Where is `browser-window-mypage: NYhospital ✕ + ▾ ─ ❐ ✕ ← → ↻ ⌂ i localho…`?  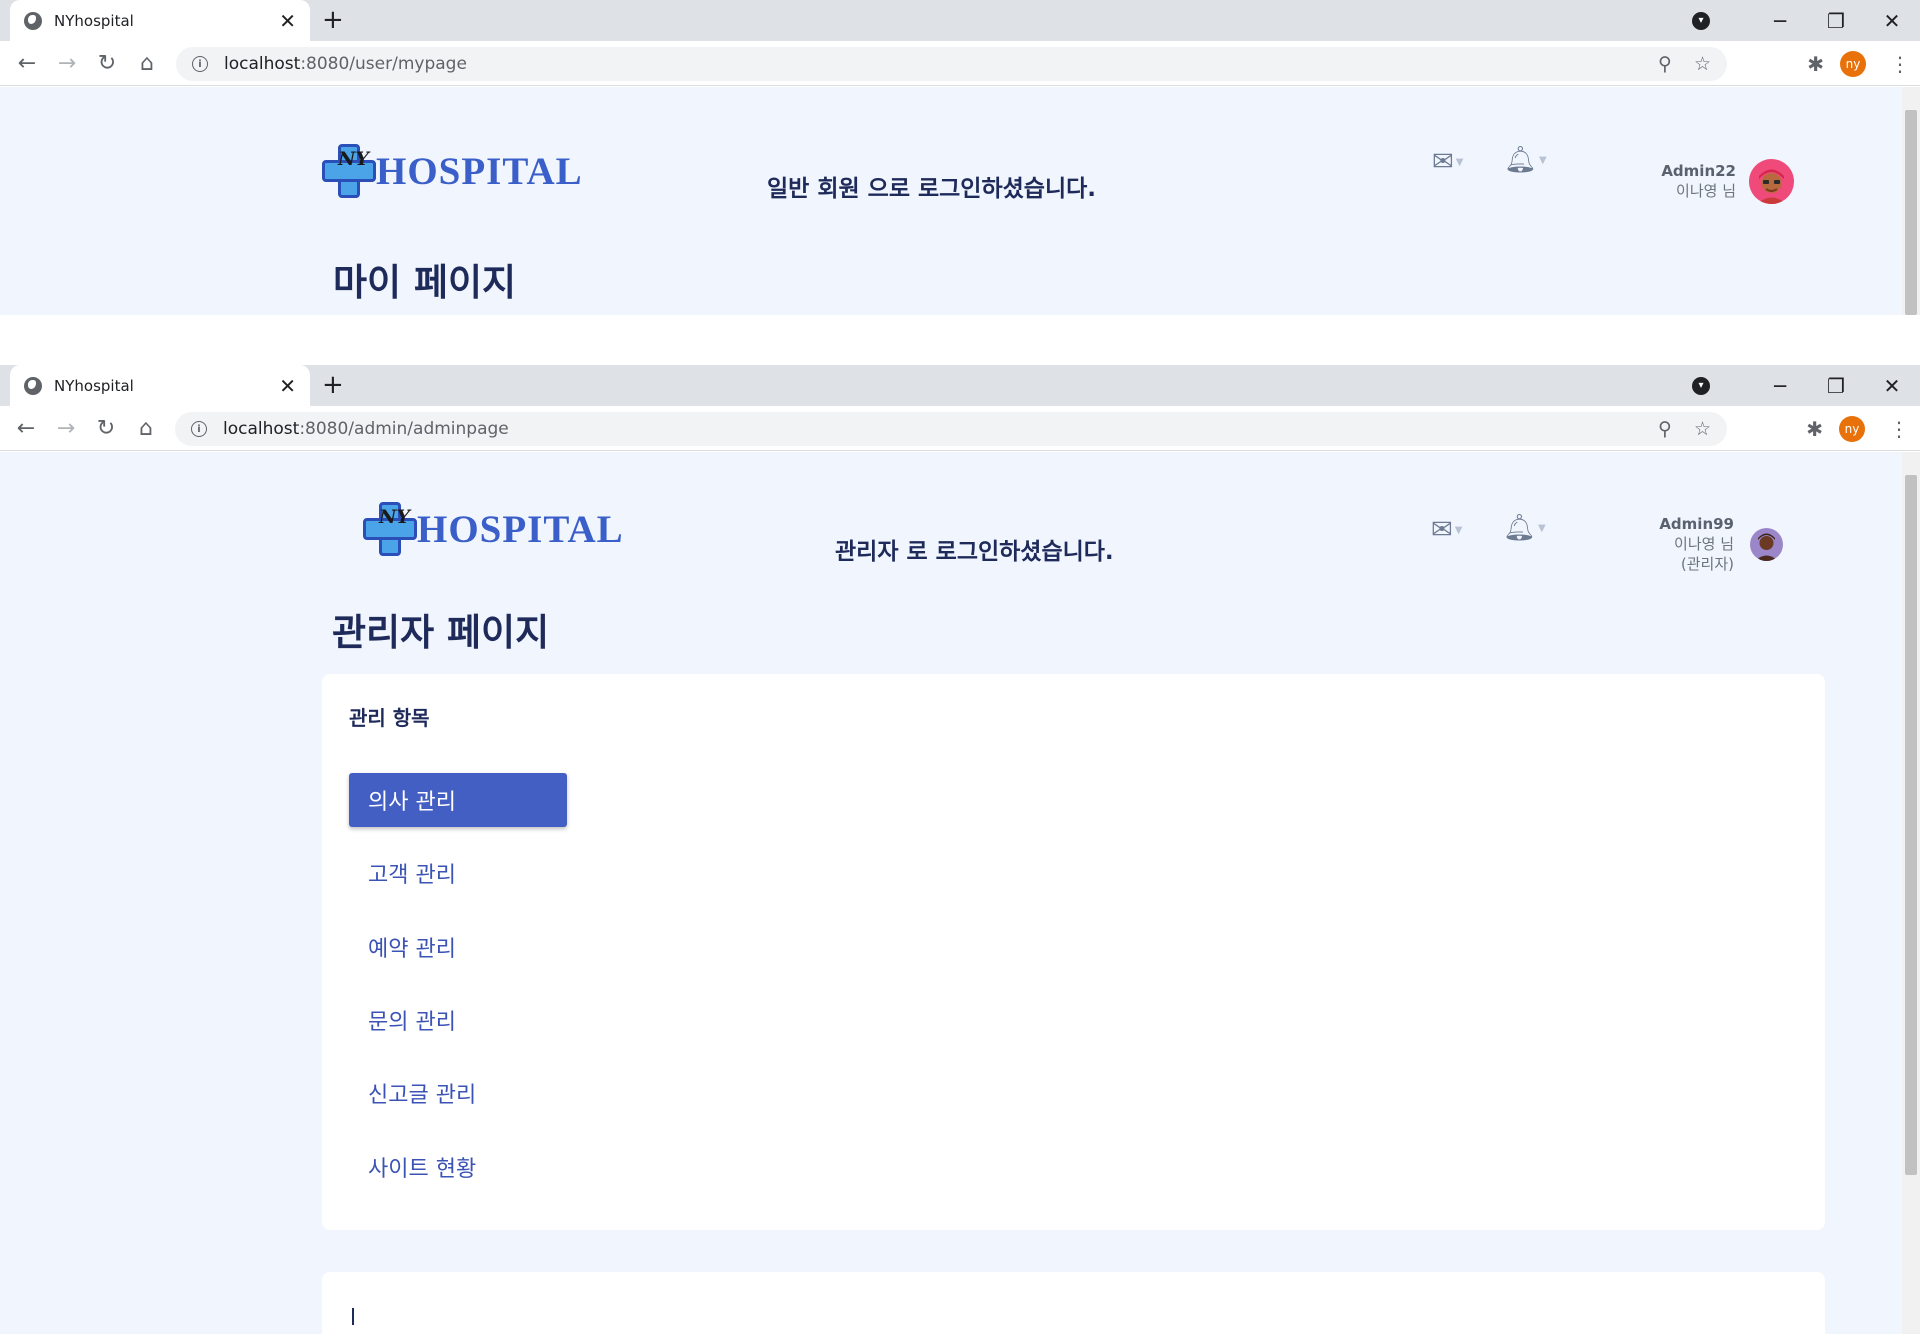 browser-window-mypage: NYhospital ✕ + ▾ ─ ❐ ✕ ← → ↻ ⌂ i localho… is located at coordinates (960, 43).